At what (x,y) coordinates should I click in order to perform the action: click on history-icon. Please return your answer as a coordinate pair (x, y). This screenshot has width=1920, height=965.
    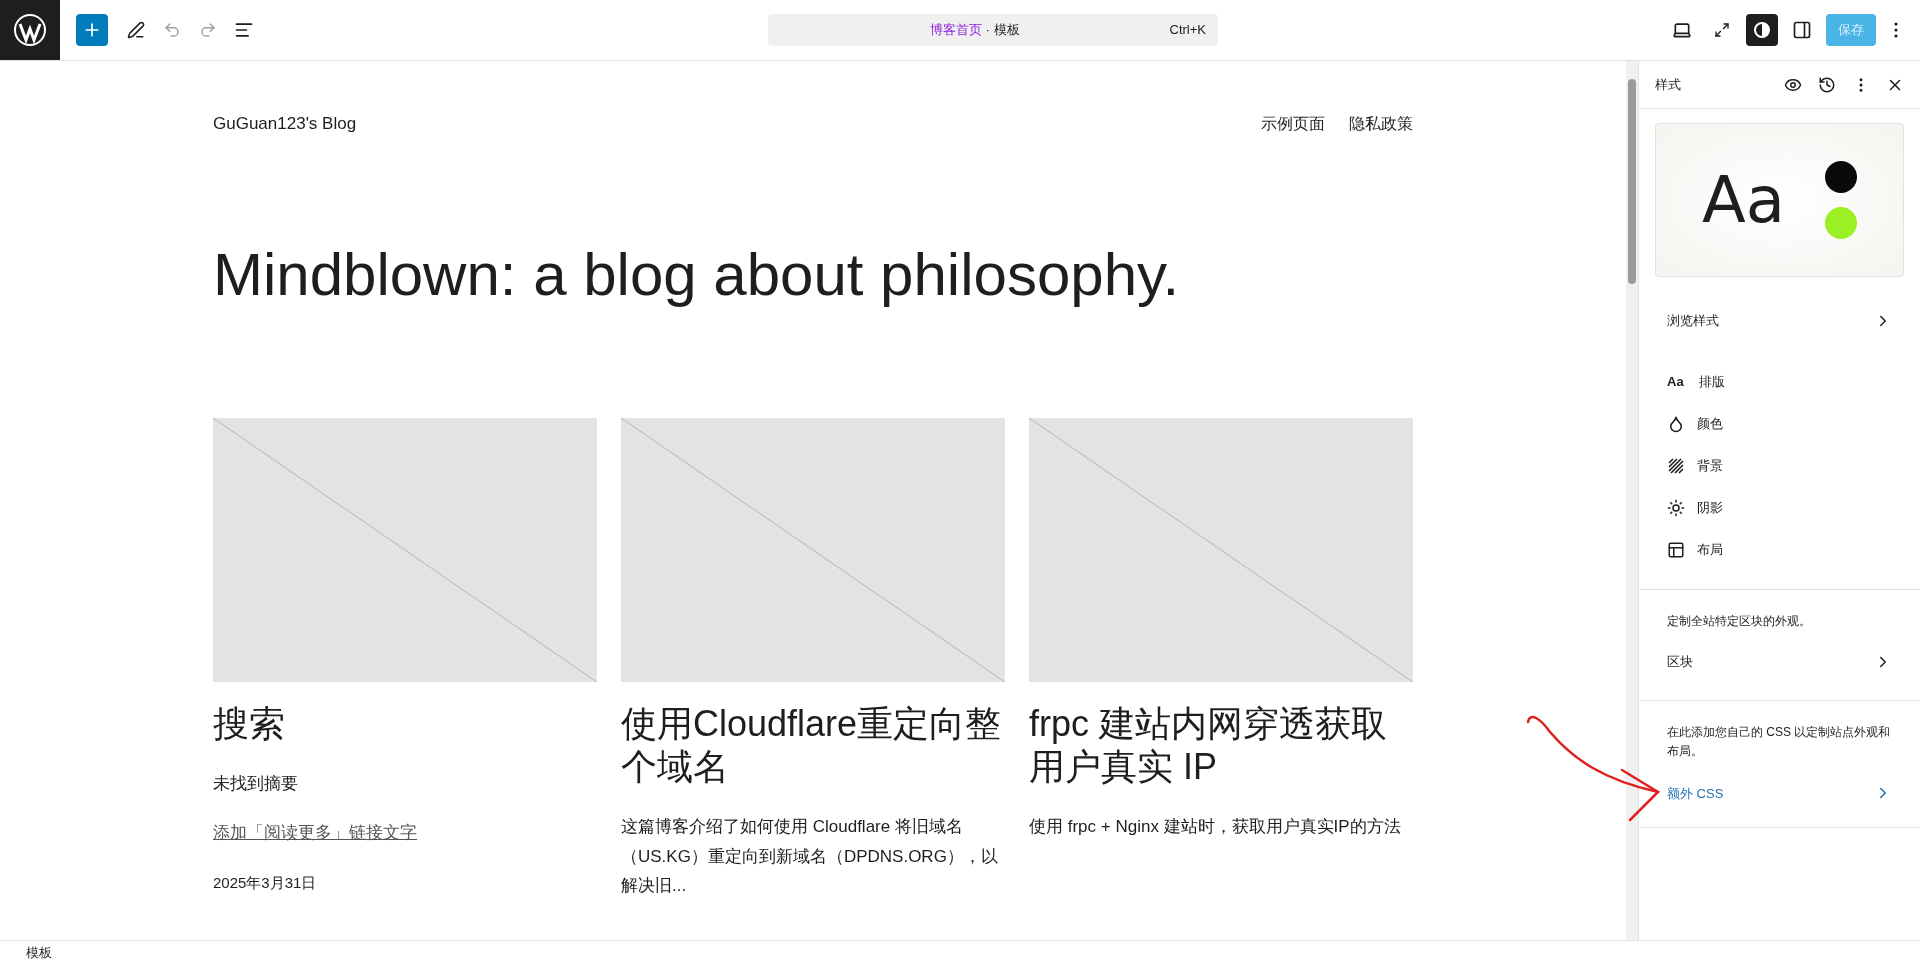
    Looking at the image, I should click on (1827, 84).